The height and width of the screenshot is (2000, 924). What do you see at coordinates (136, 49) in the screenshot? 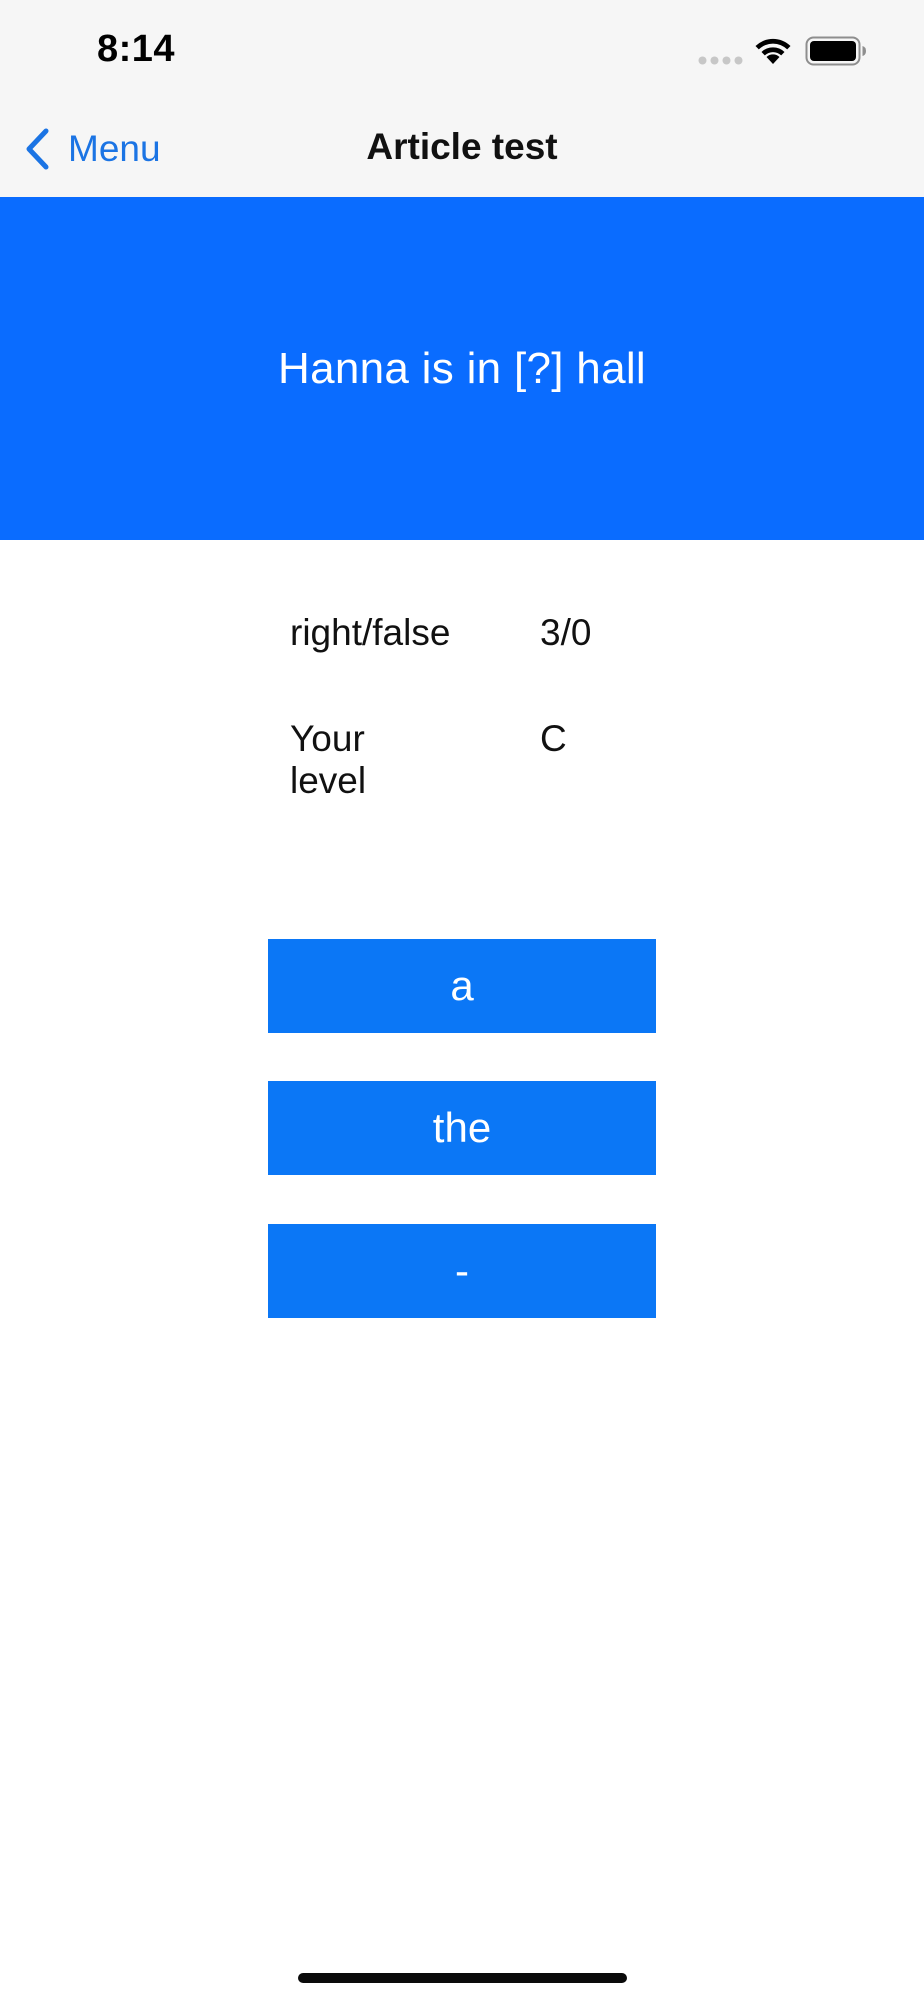
I see `status-time: 8:14` at bounding box center [136, 49].